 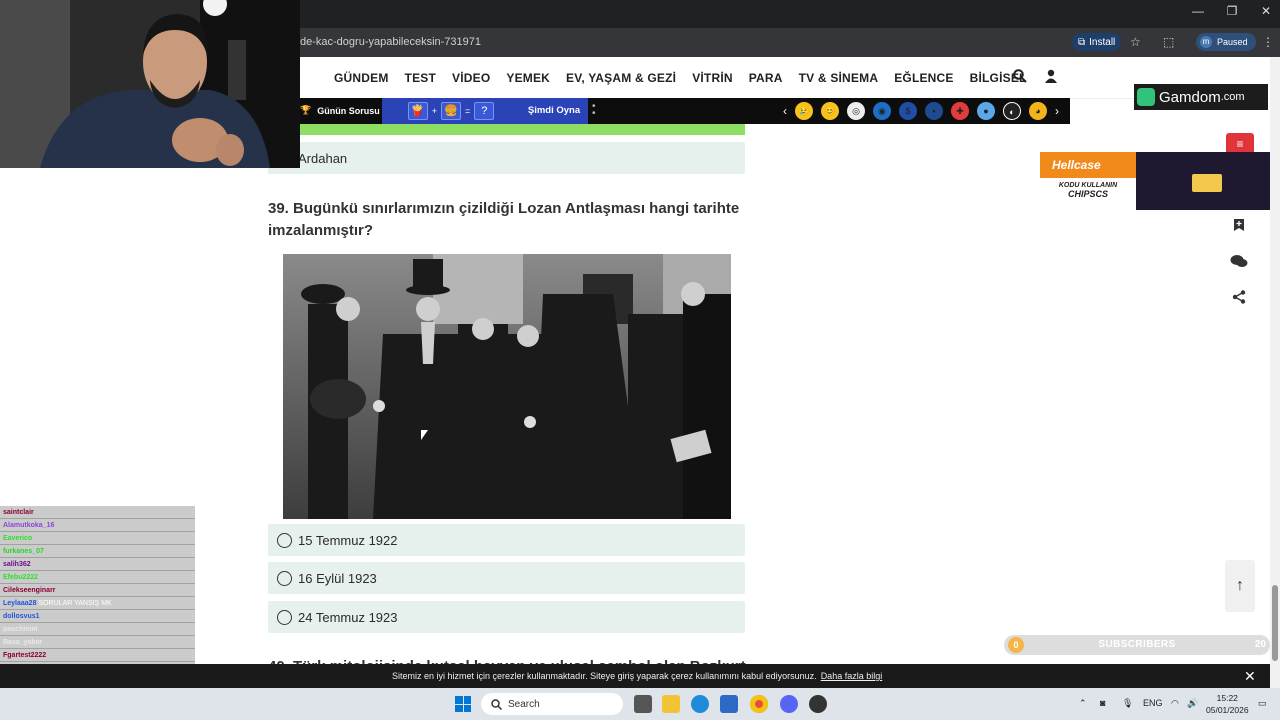 I want to click on option-3: 24 Temmuz 1923, so click(x=506, y=617).